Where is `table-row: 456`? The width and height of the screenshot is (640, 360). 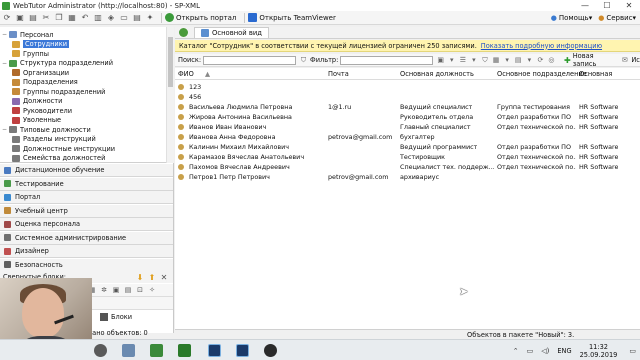 table-row: 456 is located at coordinates (407, 97).